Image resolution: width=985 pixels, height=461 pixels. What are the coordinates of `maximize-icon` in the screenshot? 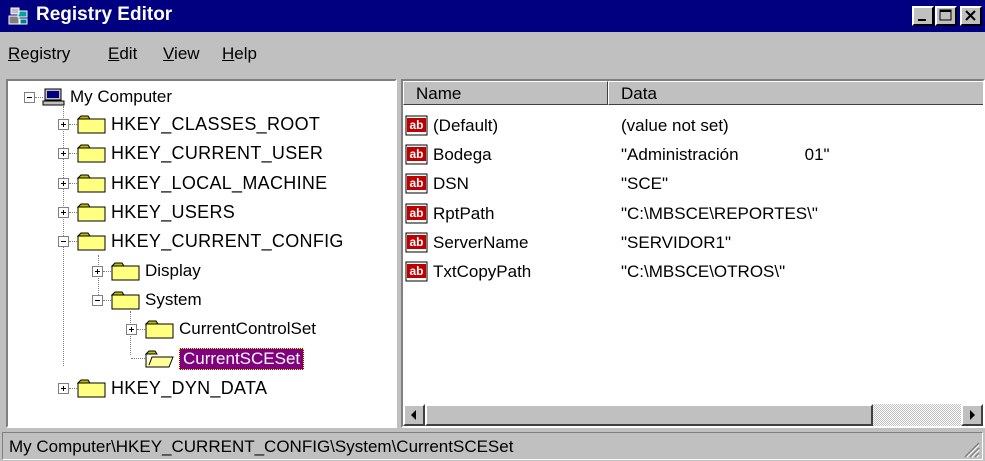 It's located at (945, 15).